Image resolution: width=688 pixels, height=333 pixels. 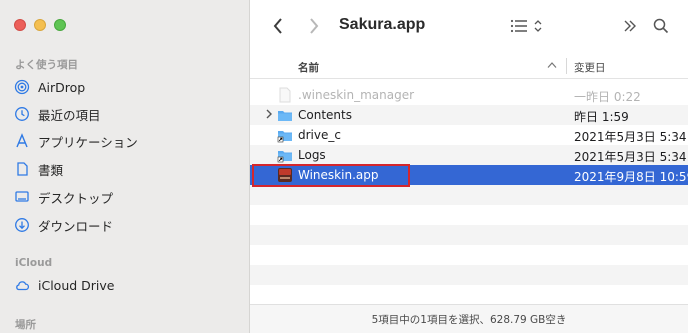 I want to click on file-date: 昨日 1:59, so click(x=601, y=117).